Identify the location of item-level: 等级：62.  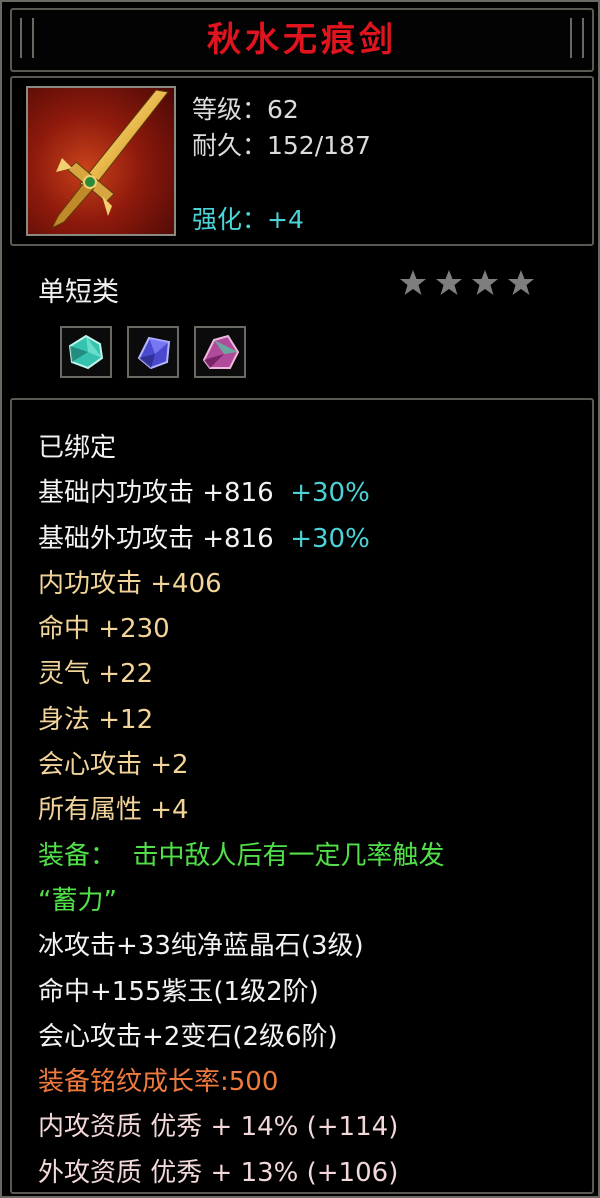
(245, 109).